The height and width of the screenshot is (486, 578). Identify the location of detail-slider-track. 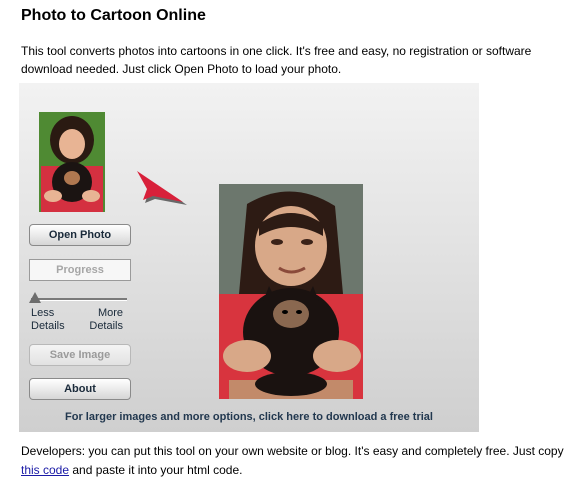
(79, 299).